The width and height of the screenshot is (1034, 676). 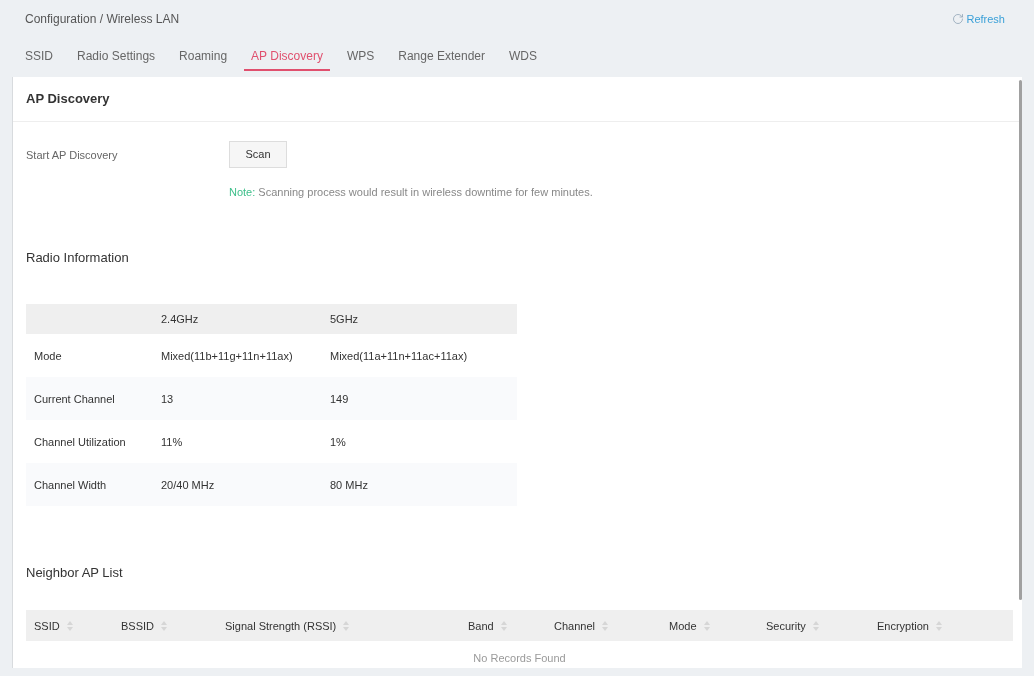 What do you see at coordinates (39, 57) in the screenshot?
I see `tab: SSID` at bounding box center [39, 57].